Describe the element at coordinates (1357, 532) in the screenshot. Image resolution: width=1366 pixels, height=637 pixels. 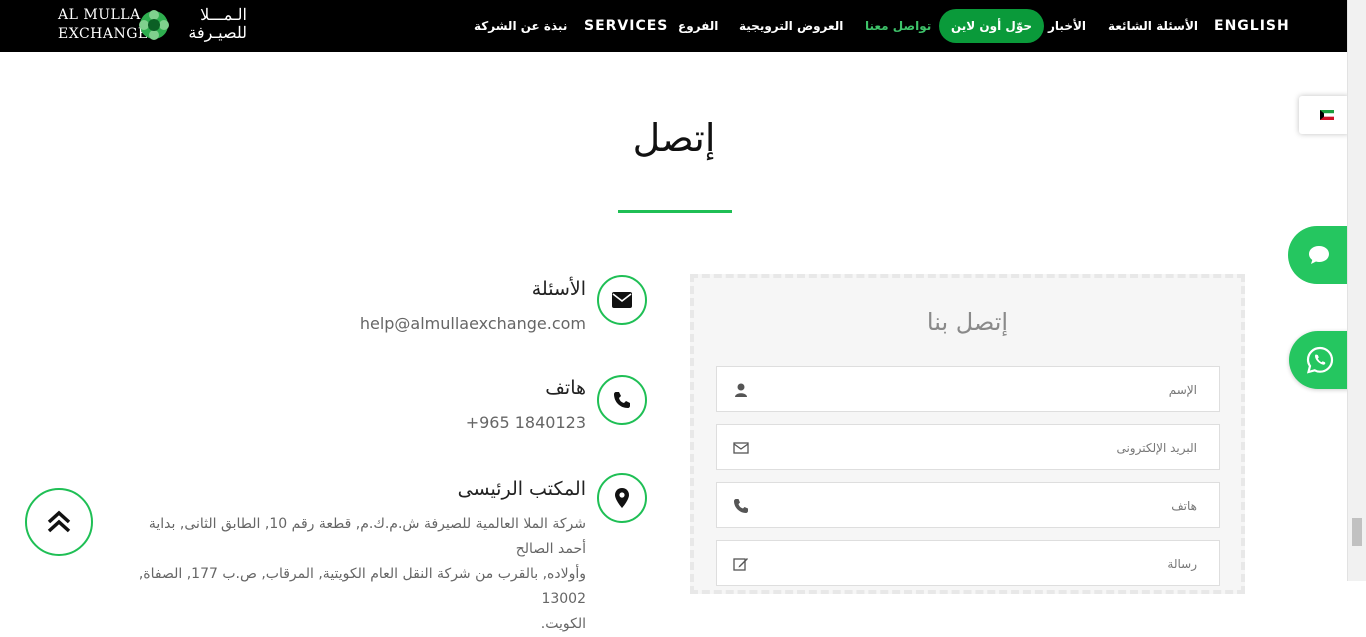
I see `scrollbar-thumb` at that location.